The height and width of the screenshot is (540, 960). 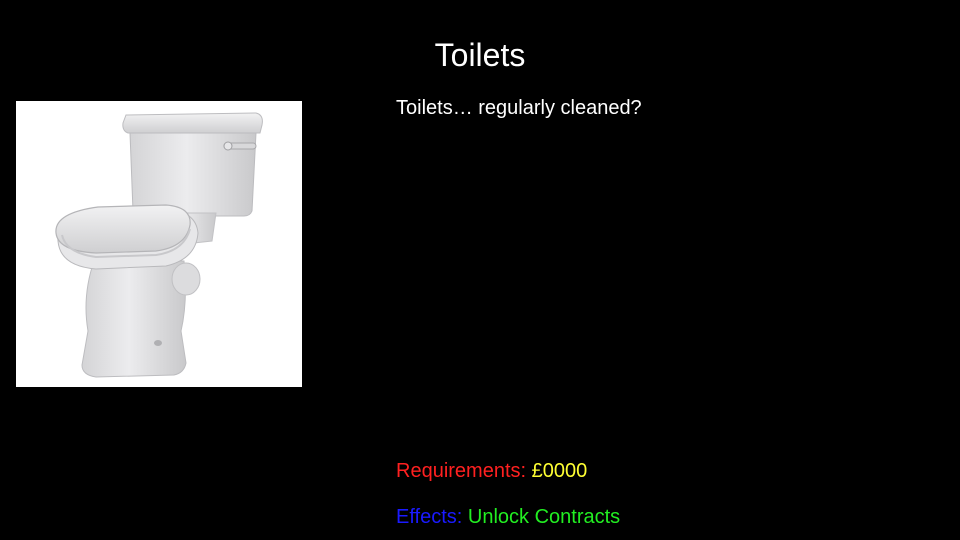 What do you see at coordinates (544, 517) in the screenshot?
I see `effects-value: Unlock Contracts` at bounding box center [544, 517].